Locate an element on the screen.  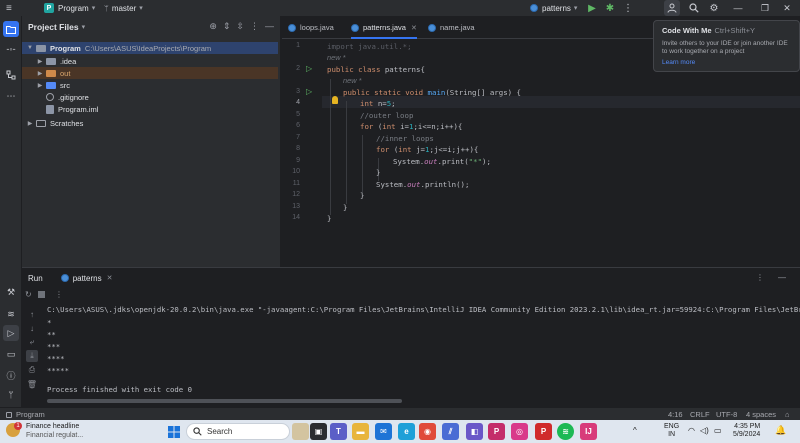
tree-item-src: ▶ src is located at coordinates (150, 85).